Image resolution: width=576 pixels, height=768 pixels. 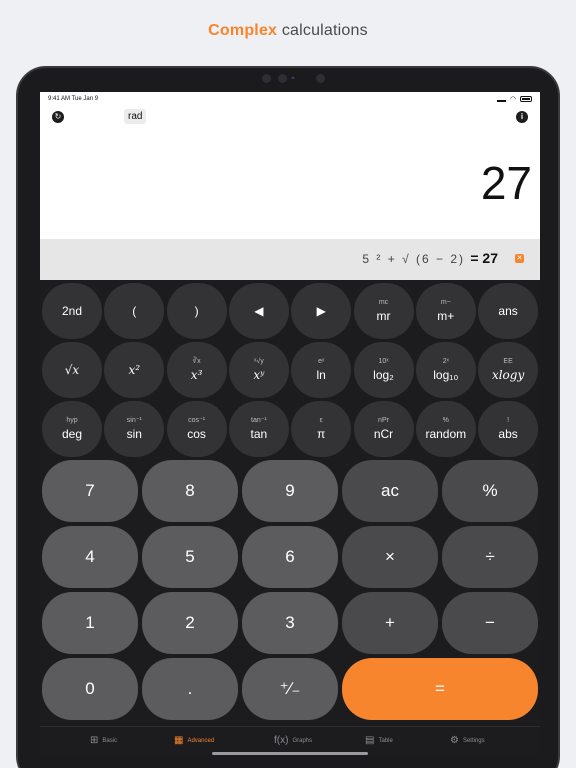 What do you see at coordinates (519, 258) in the screenshot?
I see `backspace-icon: ✕` at bounding box center [519, 258].